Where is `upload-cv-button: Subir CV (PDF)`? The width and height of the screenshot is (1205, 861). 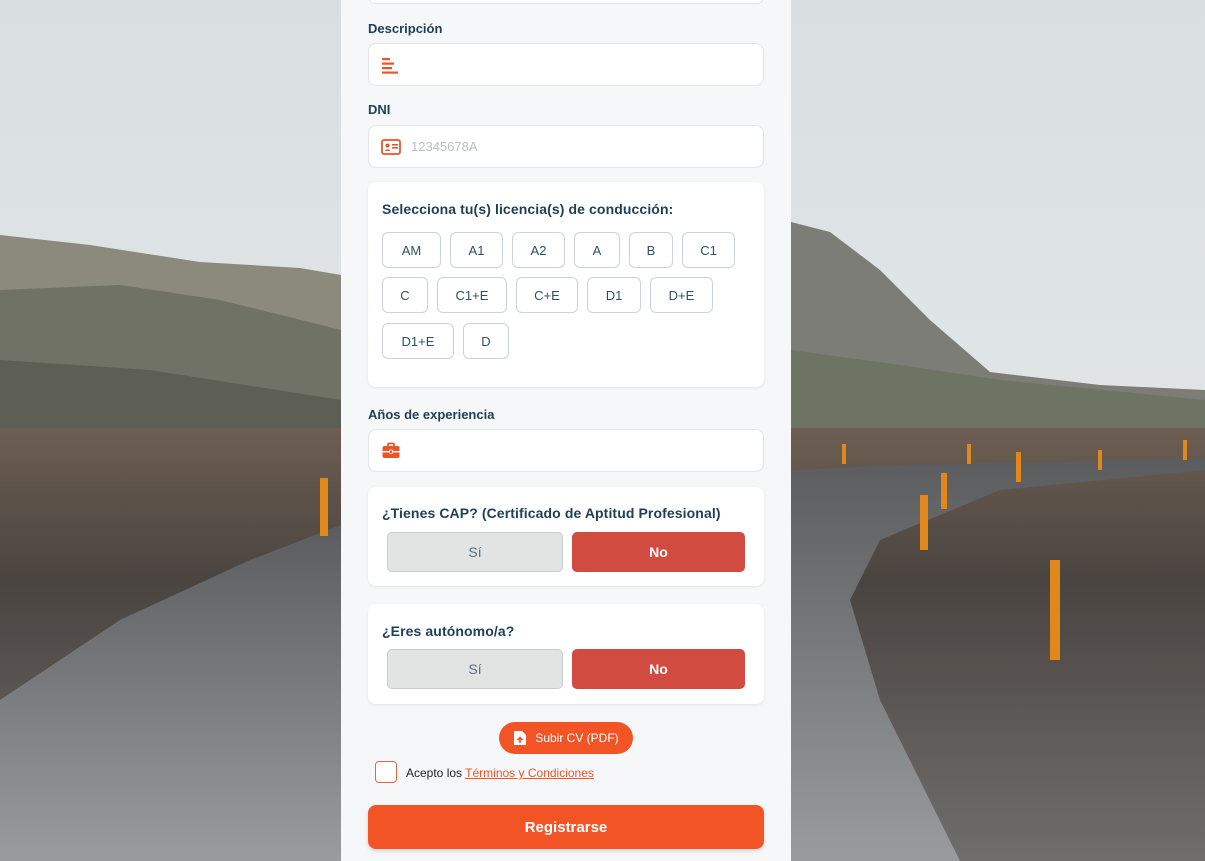 upload-cv-button: Subir CV (PDF) is located at coordinates (566, 738).